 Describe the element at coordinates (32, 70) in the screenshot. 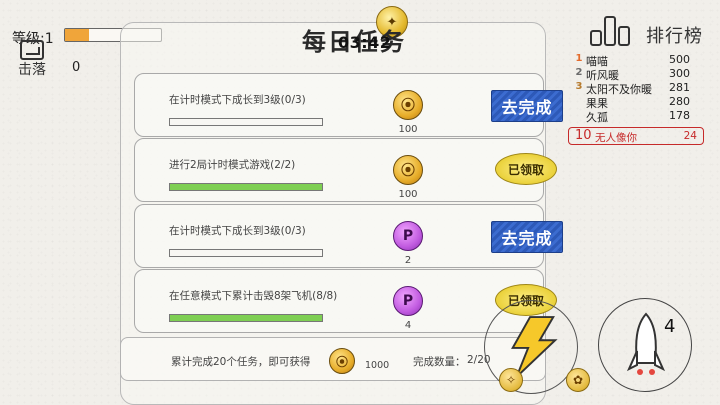

I see `kills-label: 击落` at that location.